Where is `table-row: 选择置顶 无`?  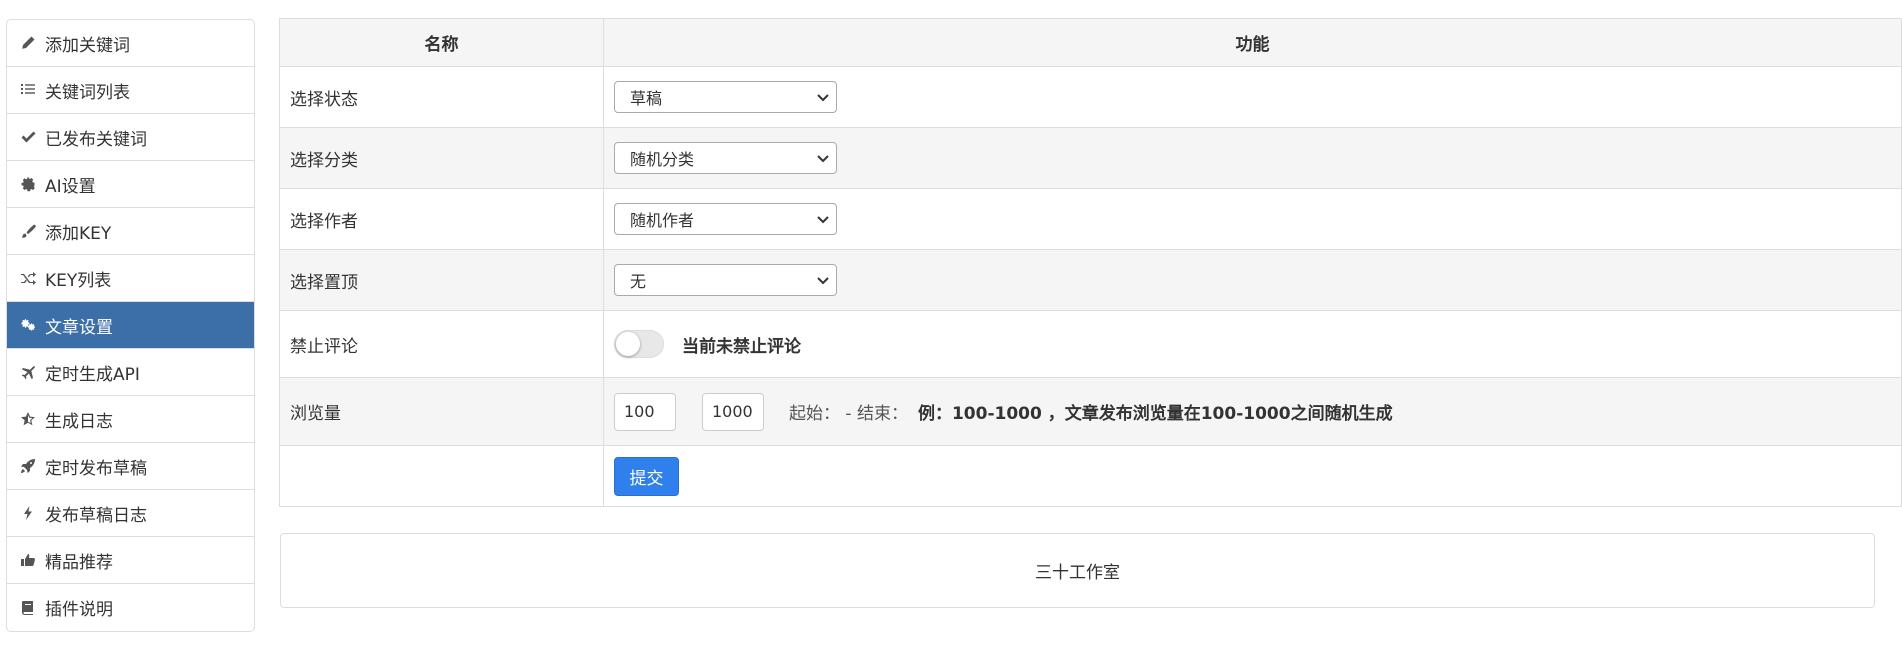
table-row: 选择置顶 无 is located at coordinates (1090, 280).